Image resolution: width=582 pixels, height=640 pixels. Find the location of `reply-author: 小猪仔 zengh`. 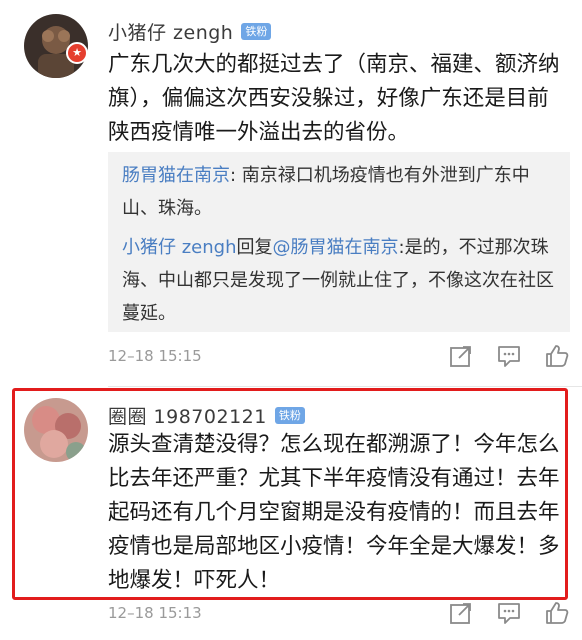

reply-author: 小猪仔 zengh is located at coordinates (179, 247).